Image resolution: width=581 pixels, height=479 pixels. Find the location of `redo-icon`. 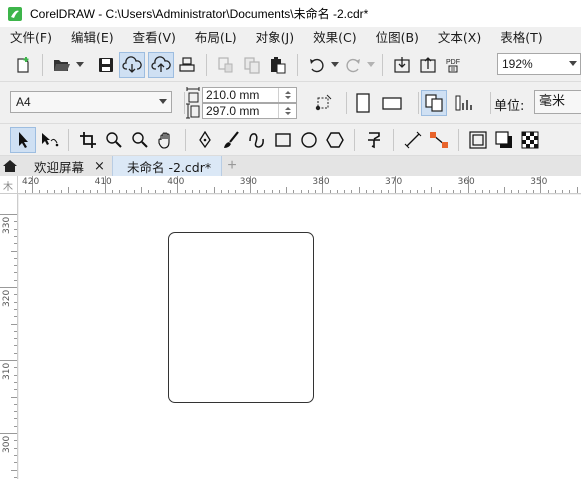

redo-icon is located at coordinates (353, 65).